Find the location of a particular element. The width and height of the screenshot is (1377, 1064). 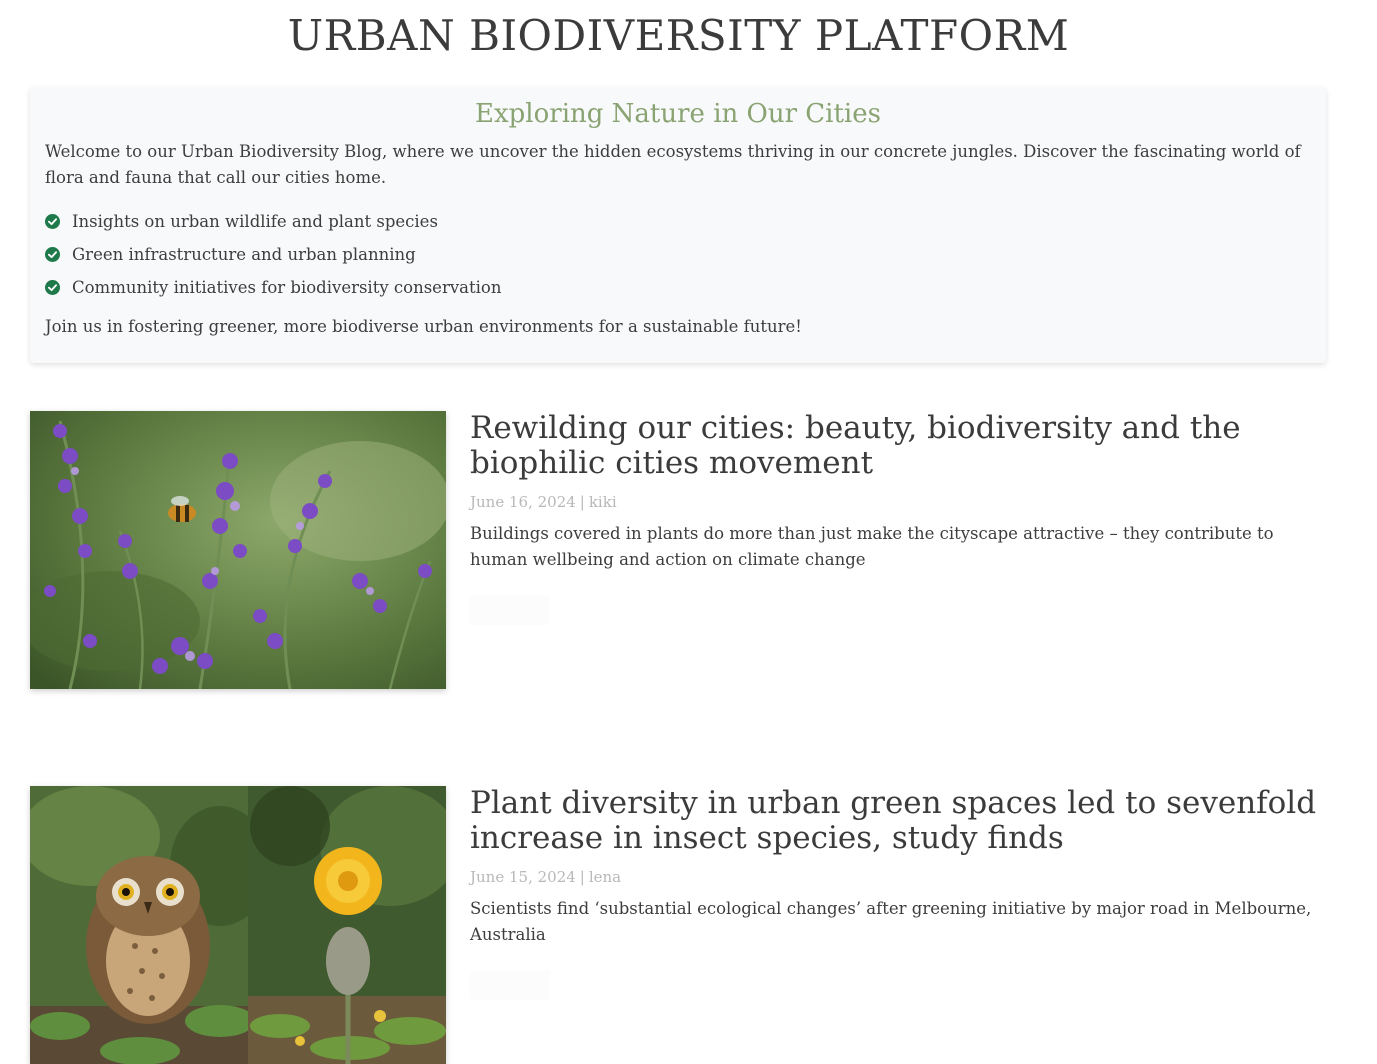

intro-heading: Exploring Nature in Our Cities is located at coordinates (678, 114).